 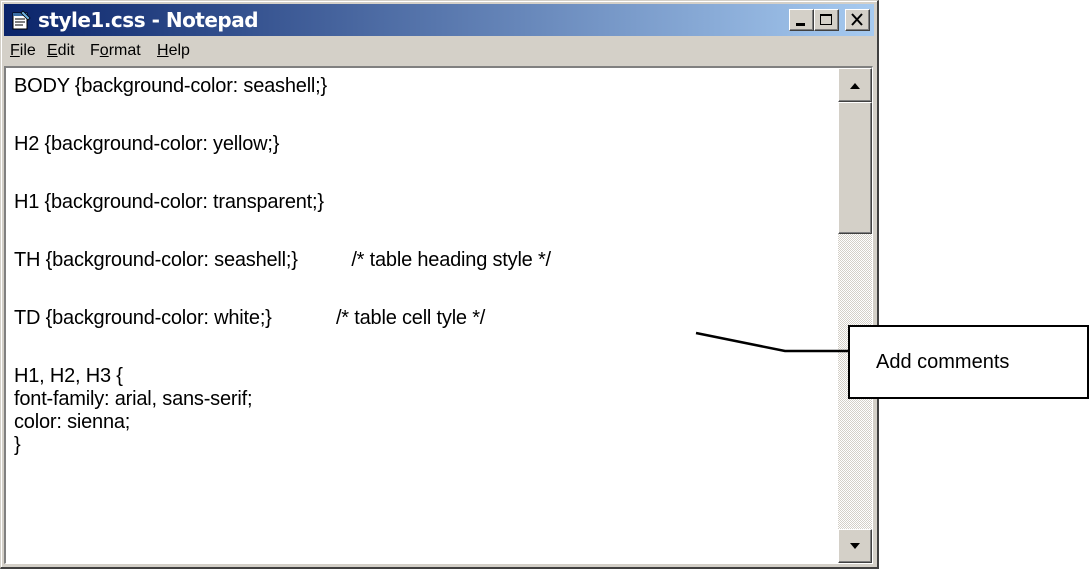 I want to click on minimize-button, so click(x=801, y=20).